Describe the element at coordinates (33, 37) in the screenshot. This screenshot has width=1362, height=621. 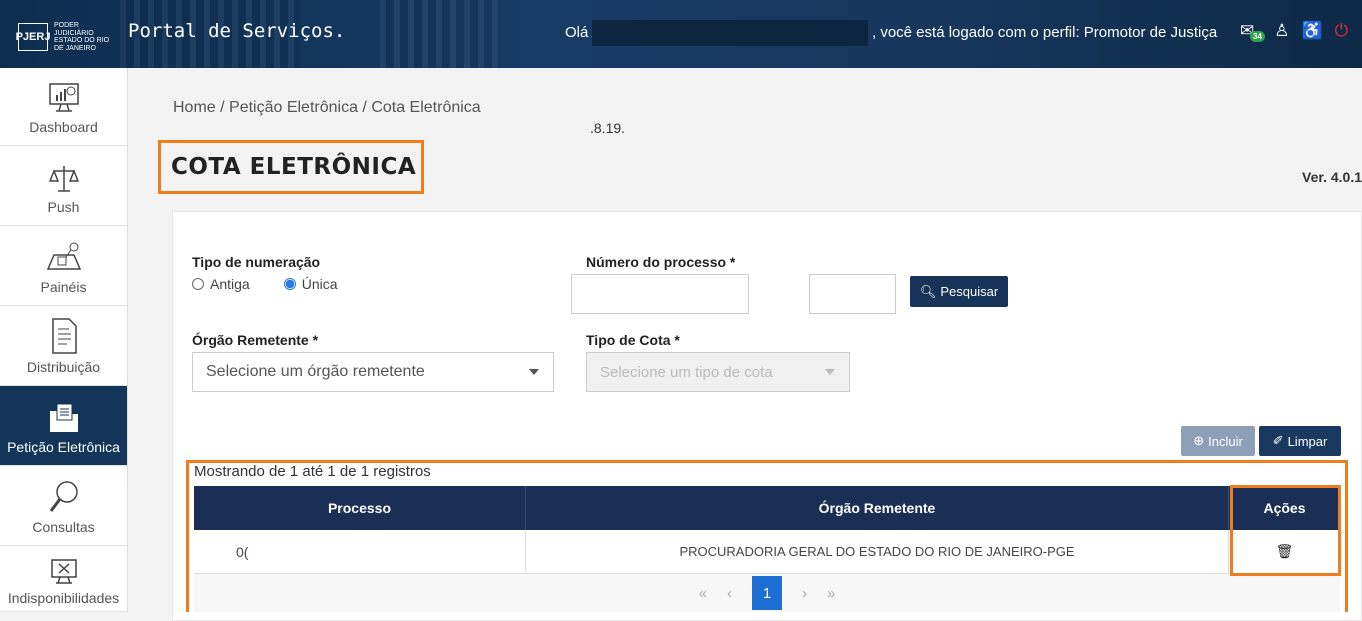
I see `logo-mark: PJERJ` at that location.